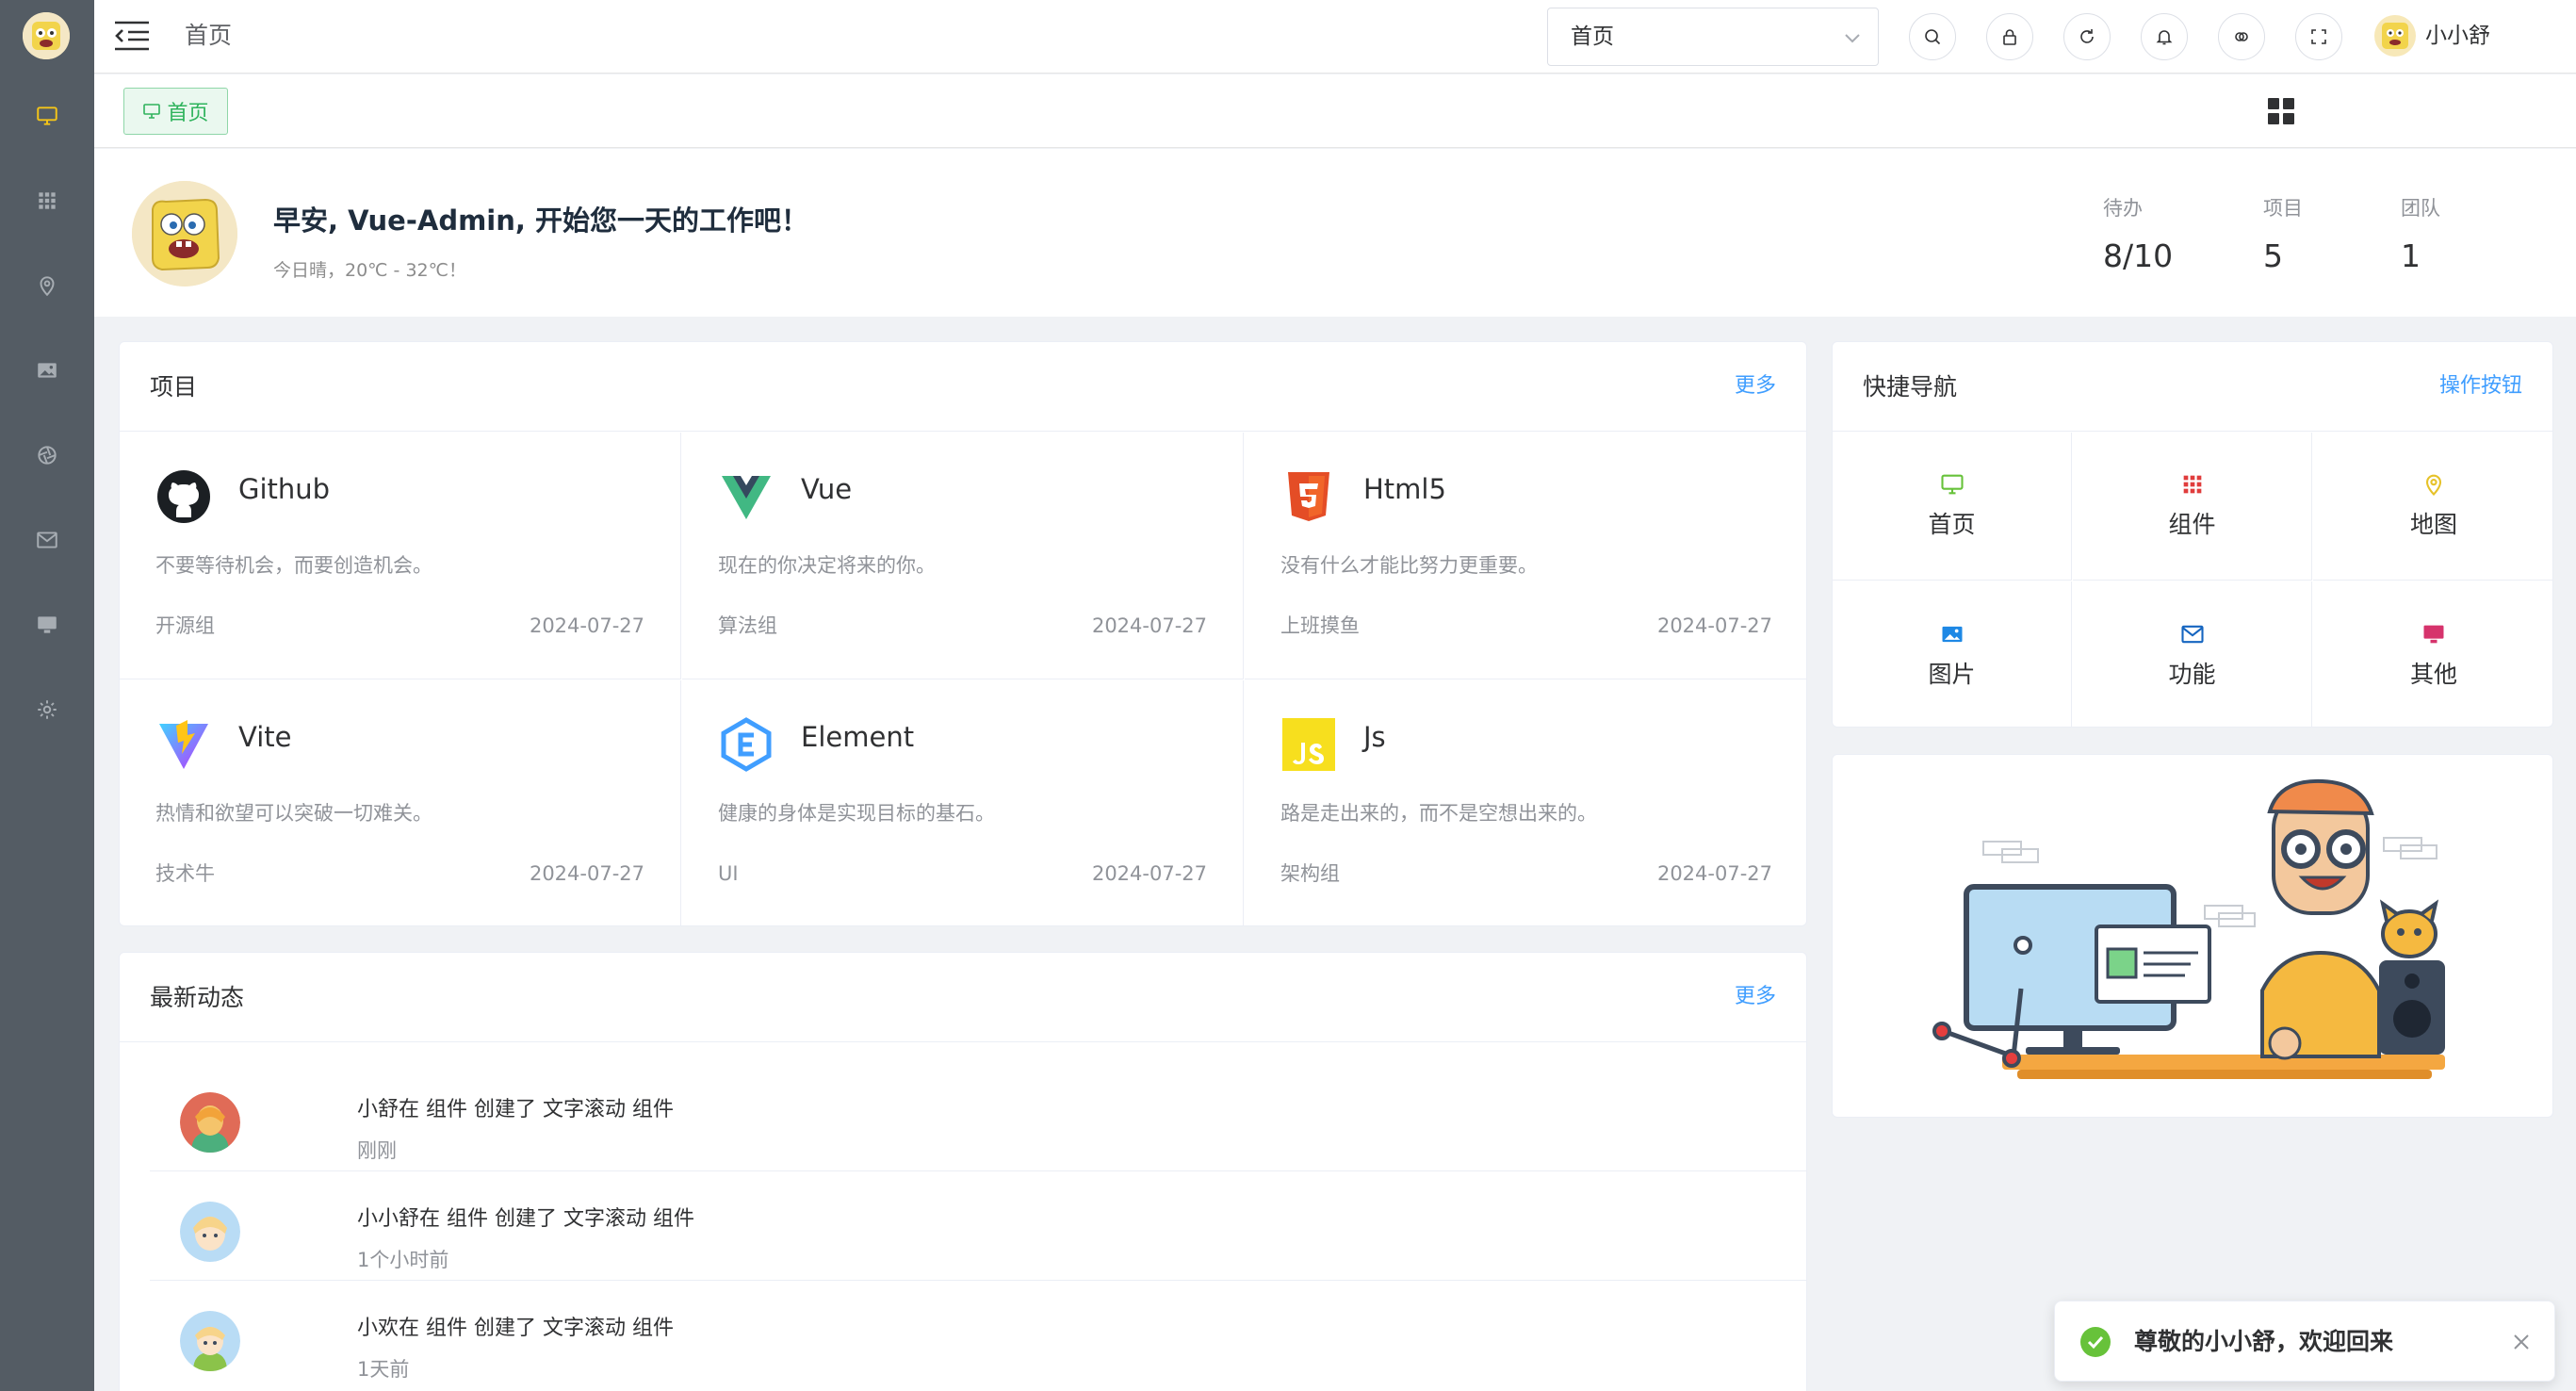  I want to click on sidebar-item-home, so click(47, 116).